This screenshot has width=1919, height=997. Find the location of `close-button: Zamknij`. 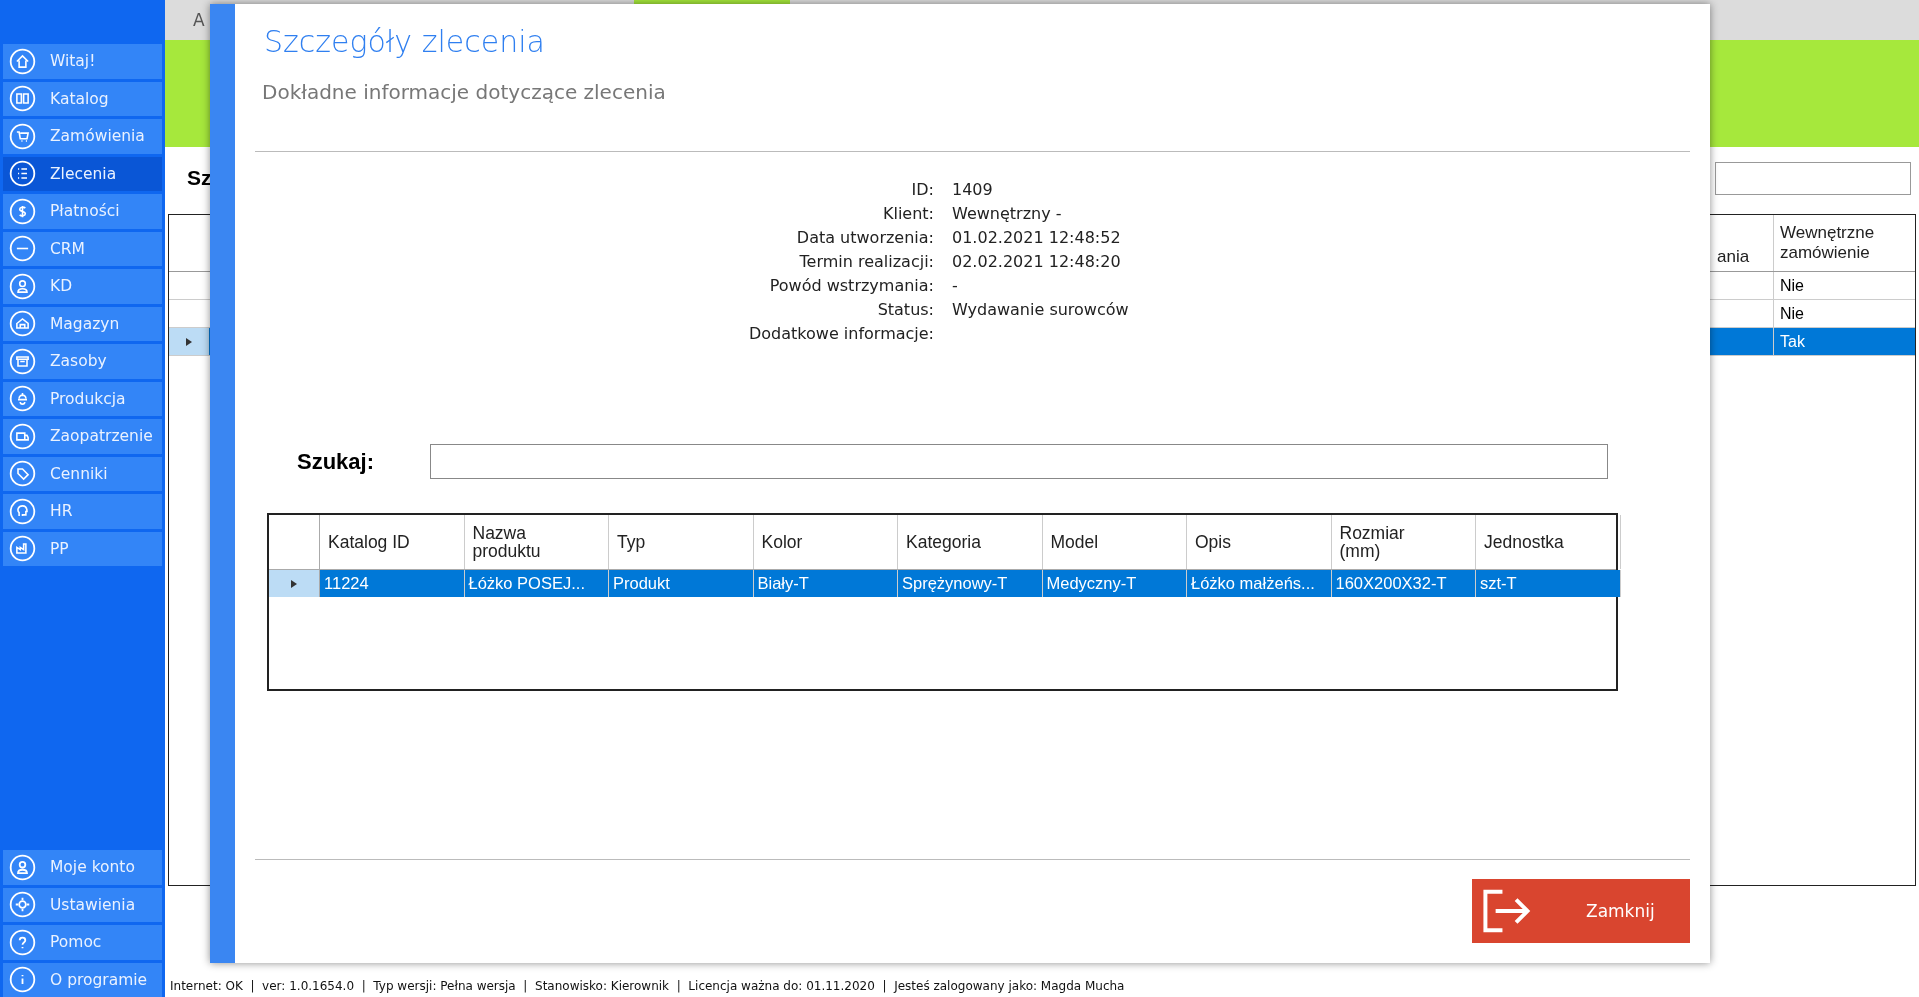

close-button: Zamknij is located at coordinates (1581, 911).